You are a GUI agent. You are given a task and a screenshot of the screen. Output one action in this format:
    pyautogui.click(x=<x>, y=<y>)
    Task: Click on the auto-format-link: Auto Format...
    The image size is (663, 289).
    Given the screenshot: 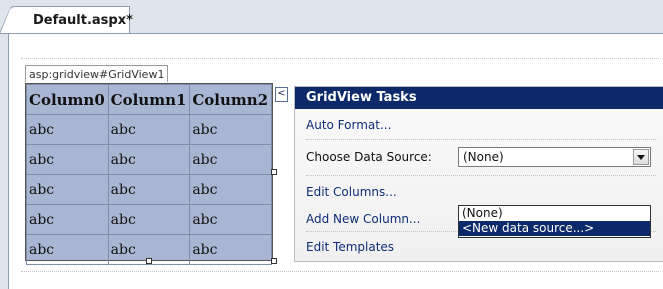 What is the action you would take?
    pyautogui.click(x=348, y=125)
    